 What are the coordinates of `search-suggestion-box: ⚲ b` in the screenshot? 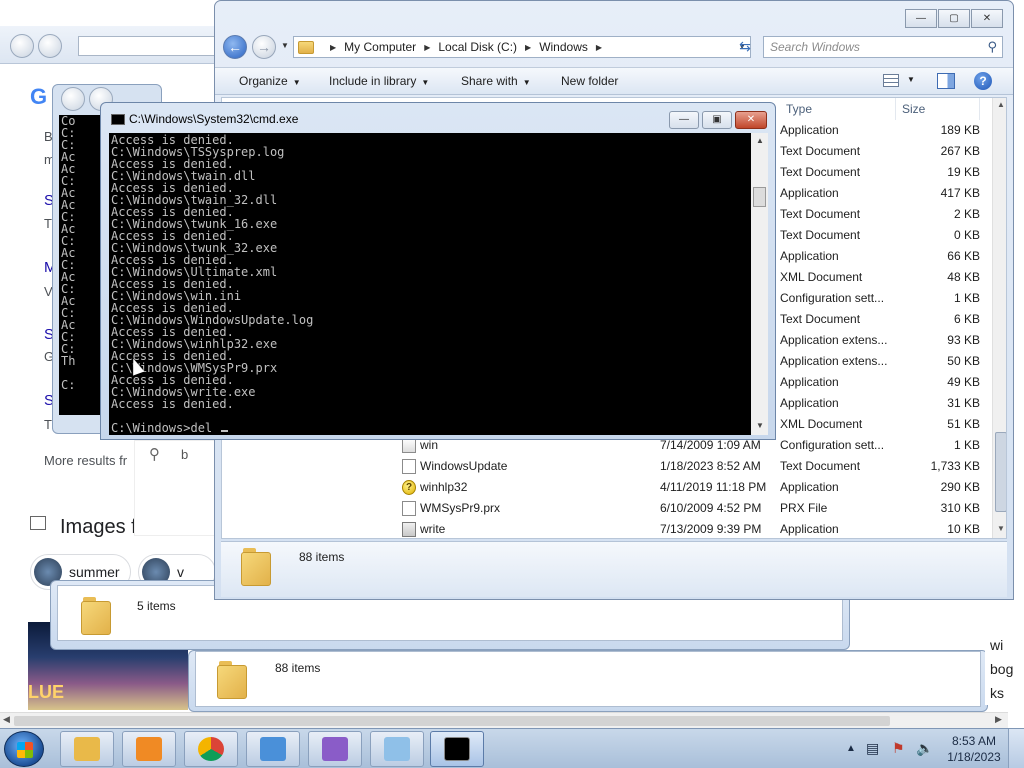 It's located at (175, 488).